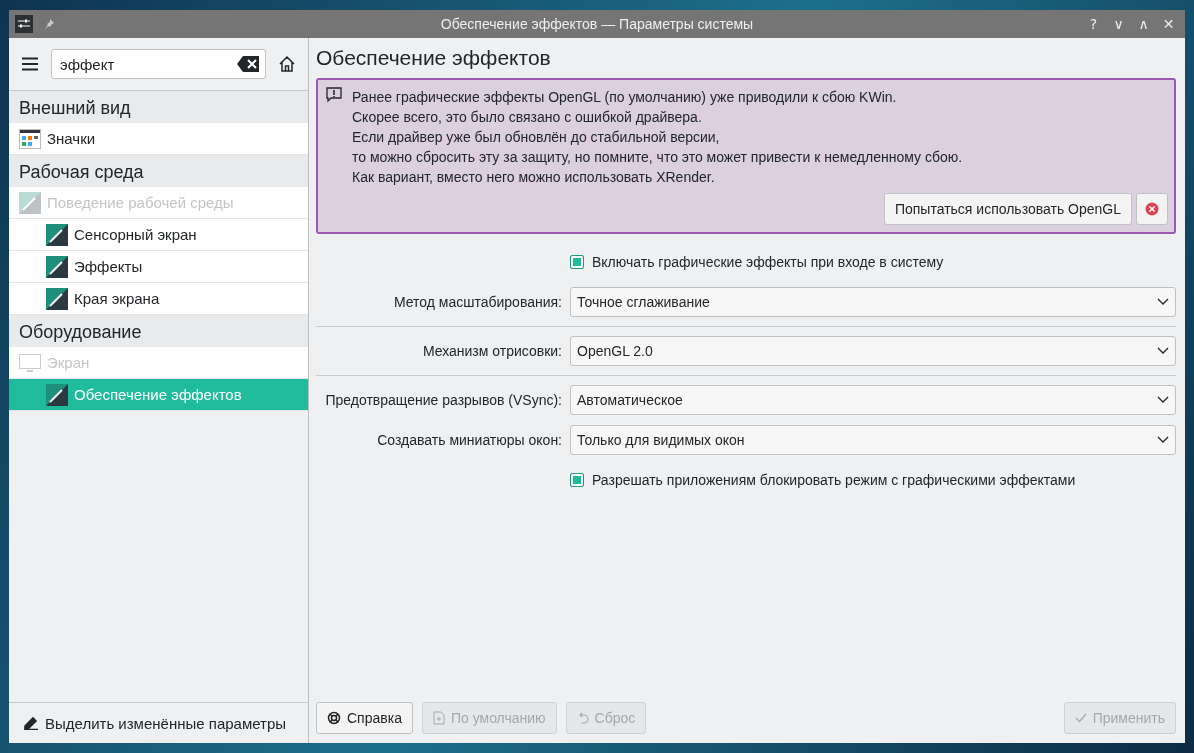  I want to click on page-title: Обеспечение эффектов, so click(434, 58).